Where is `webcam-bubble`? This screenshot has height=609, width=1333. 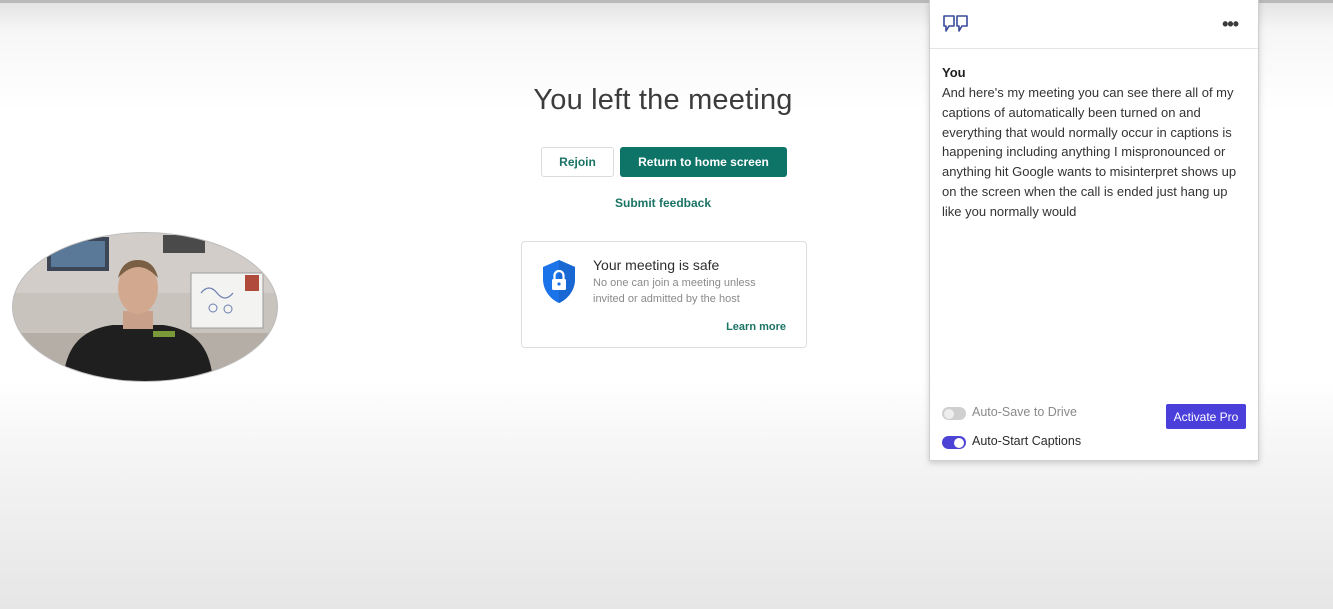
webcam-bubble is located at coordinates (145, 307).